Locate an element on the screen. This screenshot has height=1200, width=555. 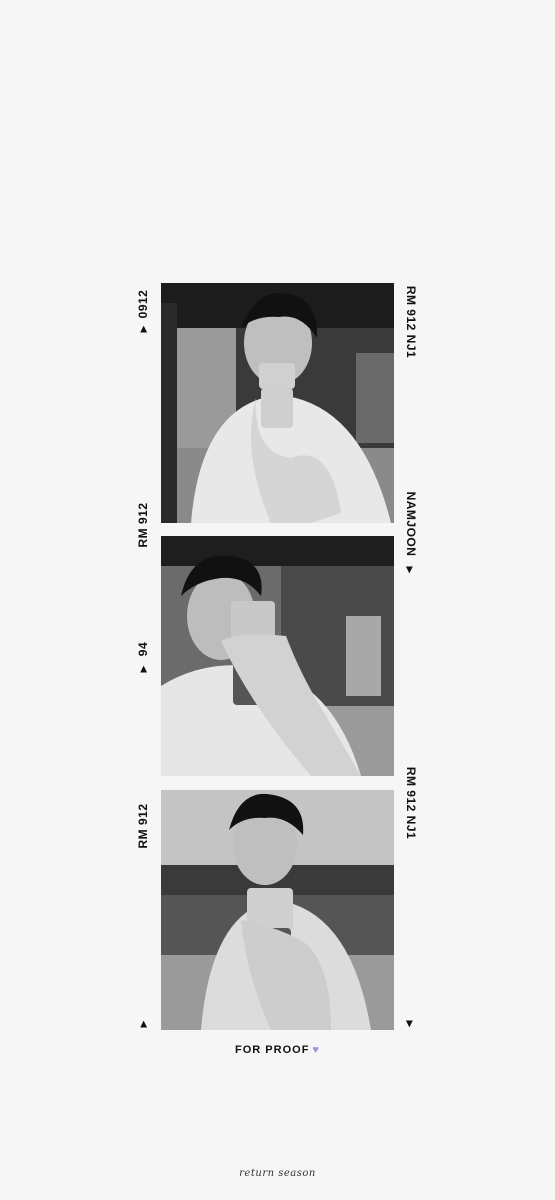
marker-right-mid: ▶ is located at coordinates (410, 570).